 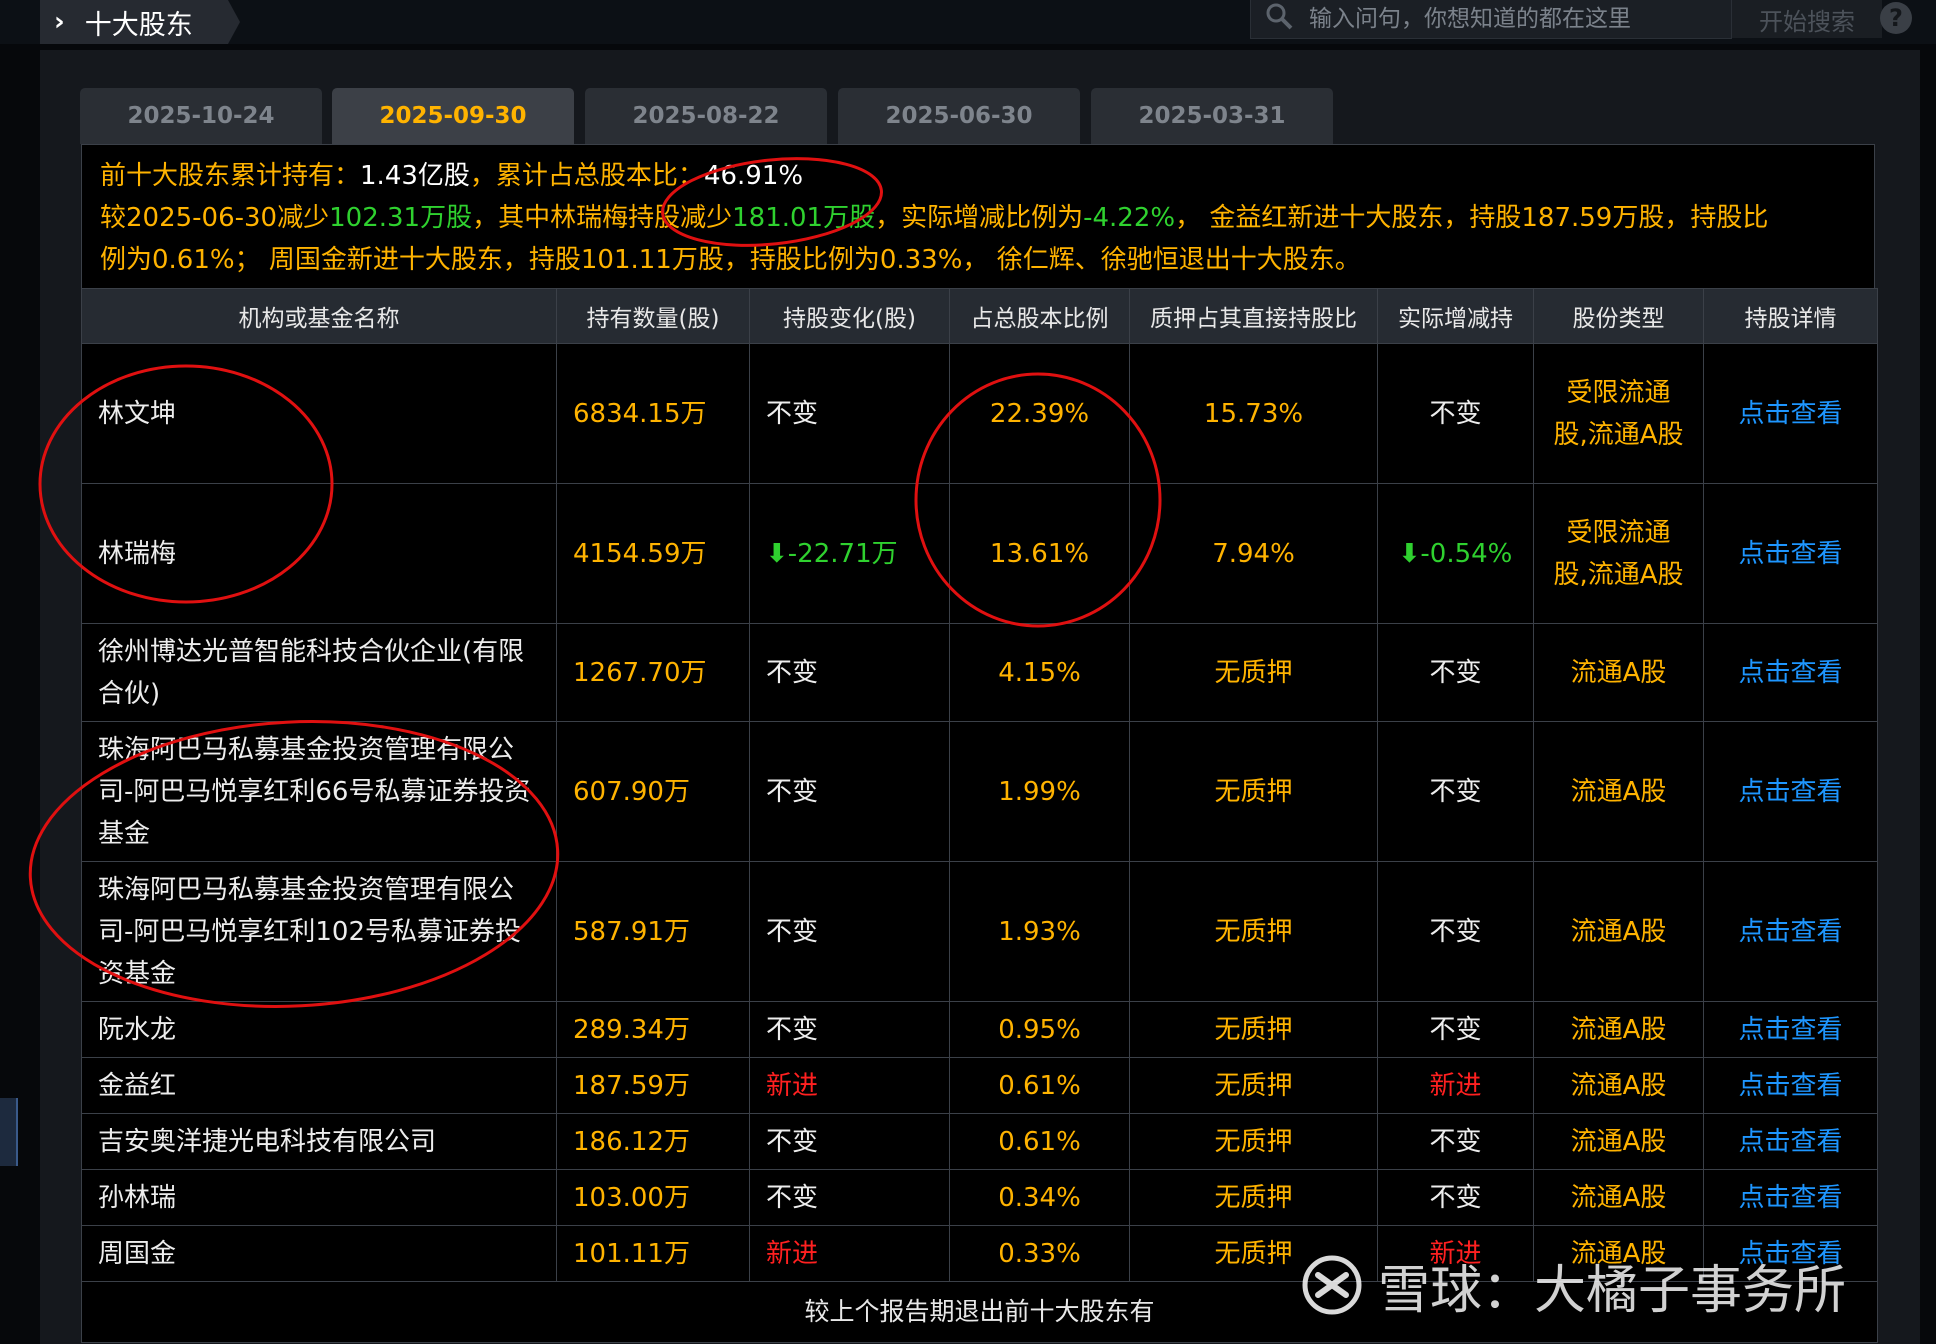 What do you see at coordinates (653, 316) in the screenshot?
I see `col-header: 持有数量(股)` at bounding box center [653, 316].